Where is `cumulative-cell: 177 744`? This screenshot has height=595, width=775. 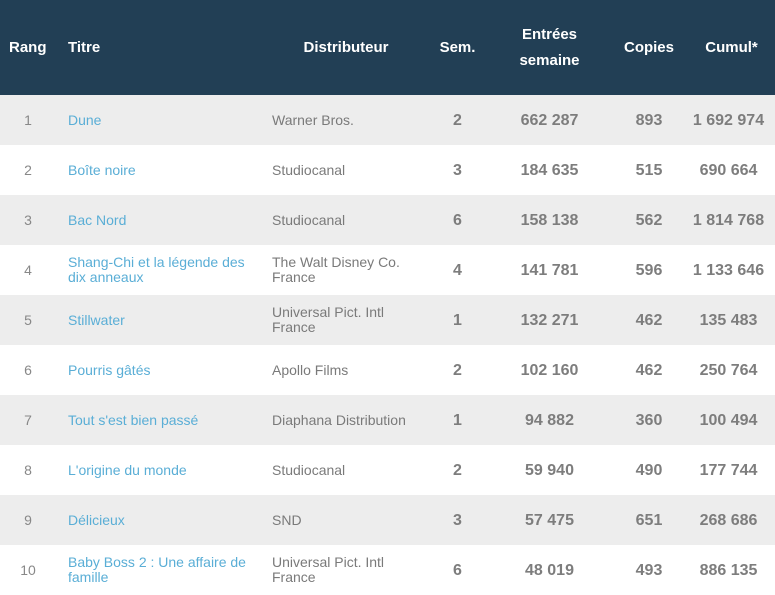 cumulative-cell: 177 744 is located at coordinates (728, 470).